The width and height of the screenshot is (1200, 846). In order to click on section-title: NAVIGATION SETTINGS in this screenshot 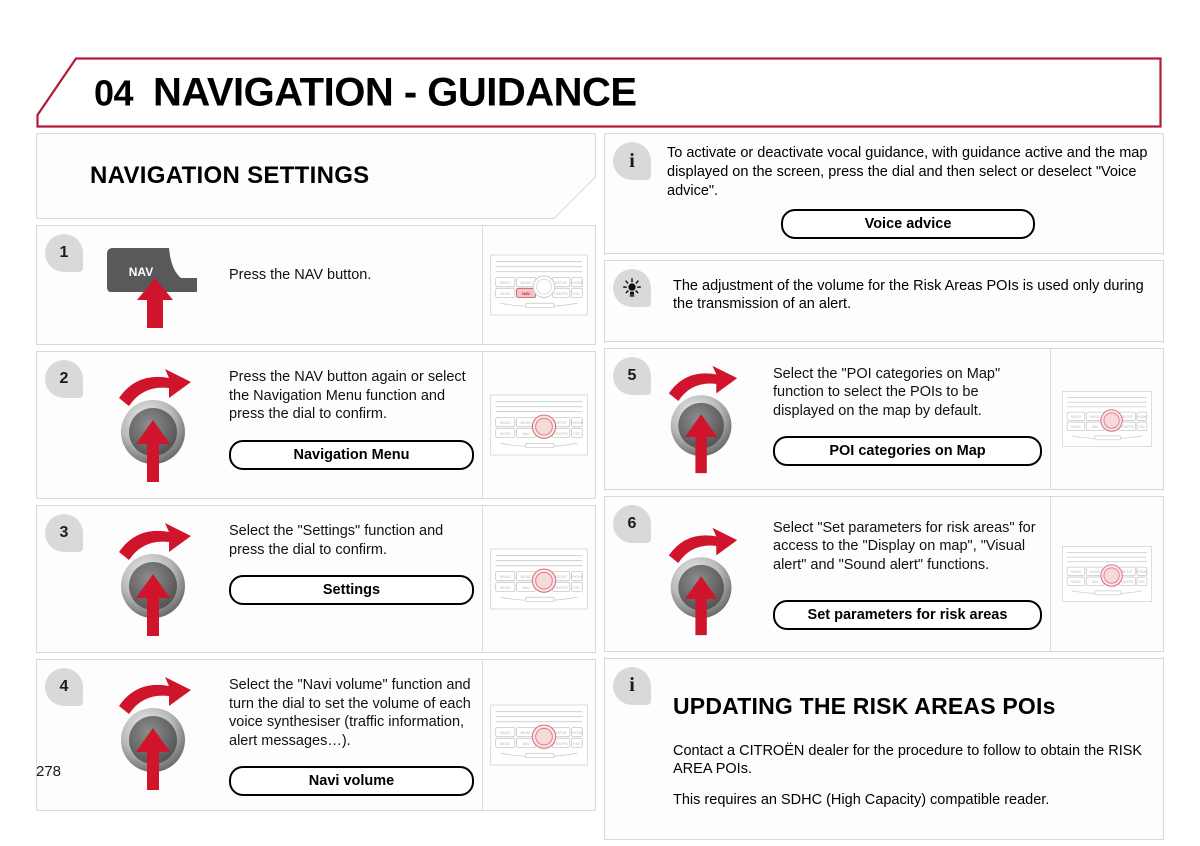, I will do `click(230, 175)`.